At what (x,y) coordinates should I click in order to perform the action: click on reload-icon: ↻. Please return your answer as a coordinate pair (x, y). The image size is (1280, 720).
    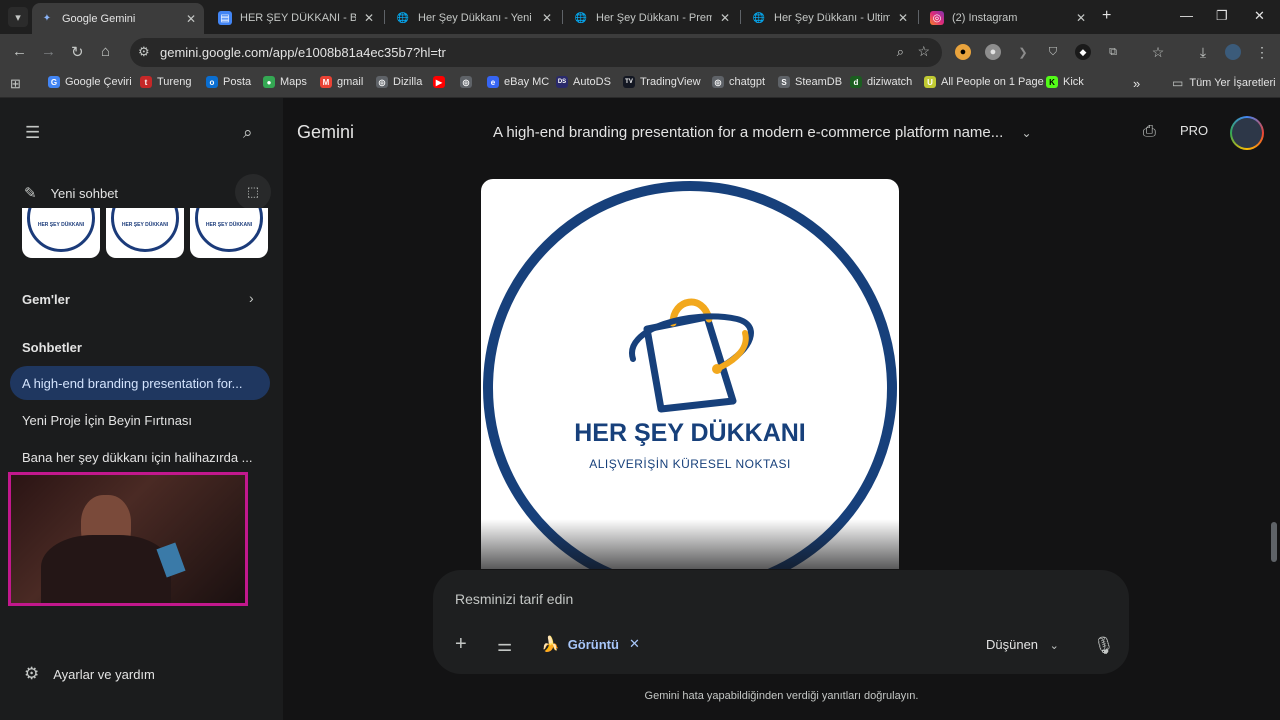
    Looking at the image, I should click on (77, 52).